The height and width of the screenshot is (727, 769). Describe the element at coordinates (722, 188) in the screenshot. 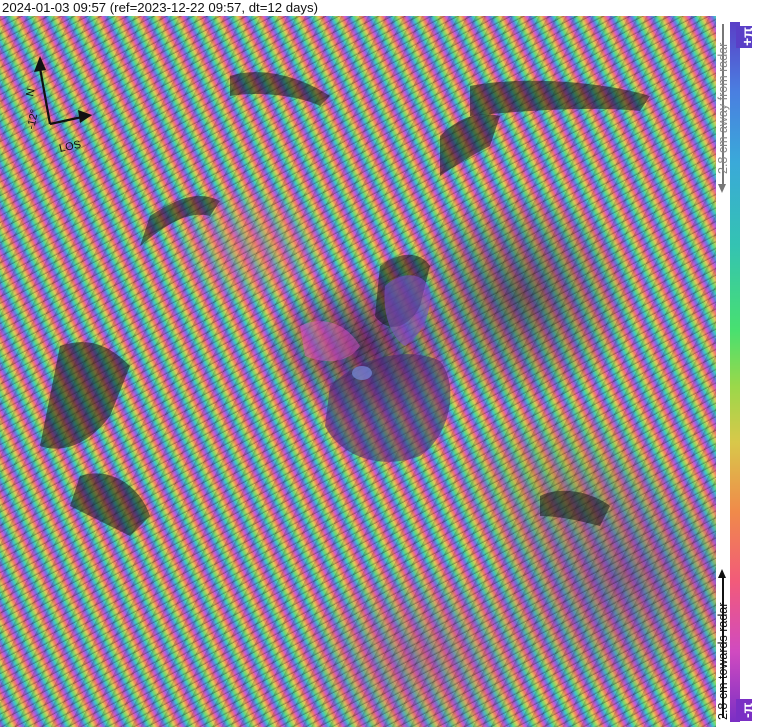

I see `away-arrow-icon` at that location.